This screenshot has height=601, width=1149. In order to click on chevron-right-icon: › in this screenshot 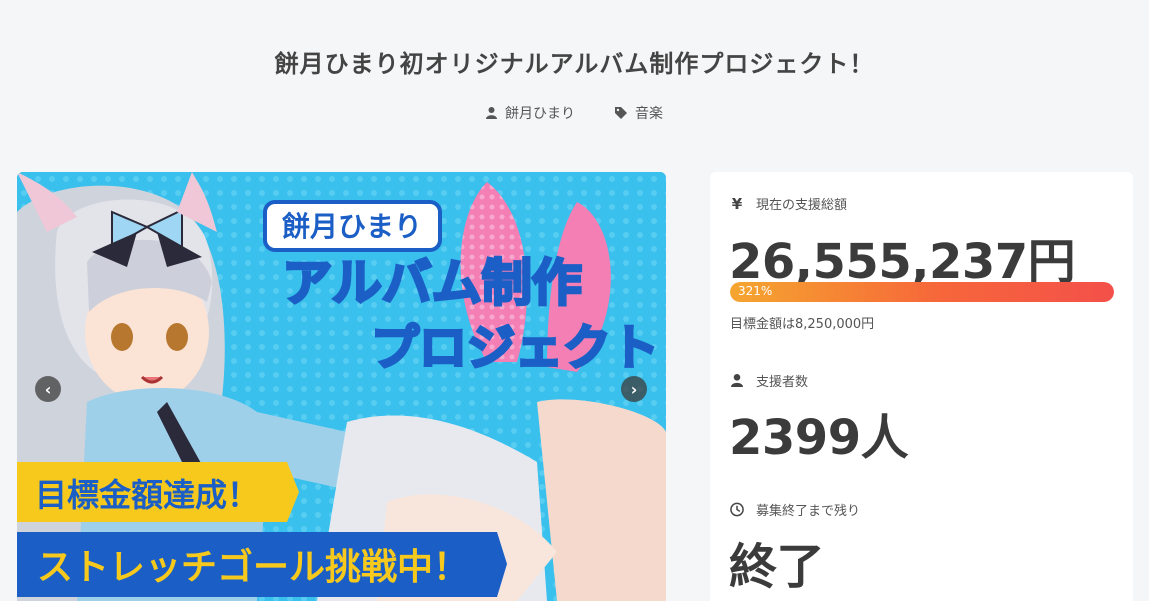, I will do `click(634, 389)`.